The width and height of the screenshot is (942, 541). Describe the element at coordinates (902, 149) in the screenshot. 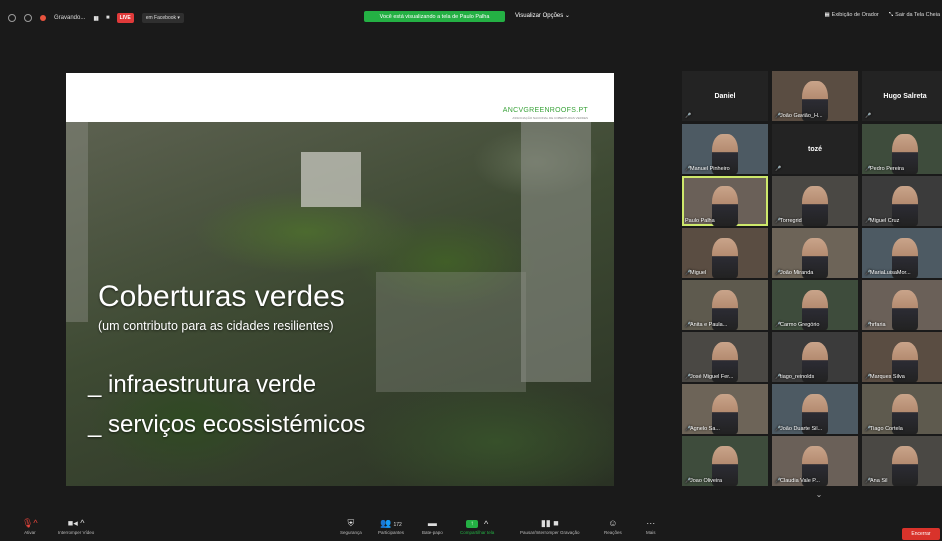

I see `participant-tile: 🎤 Pedro Pereira` at that location.